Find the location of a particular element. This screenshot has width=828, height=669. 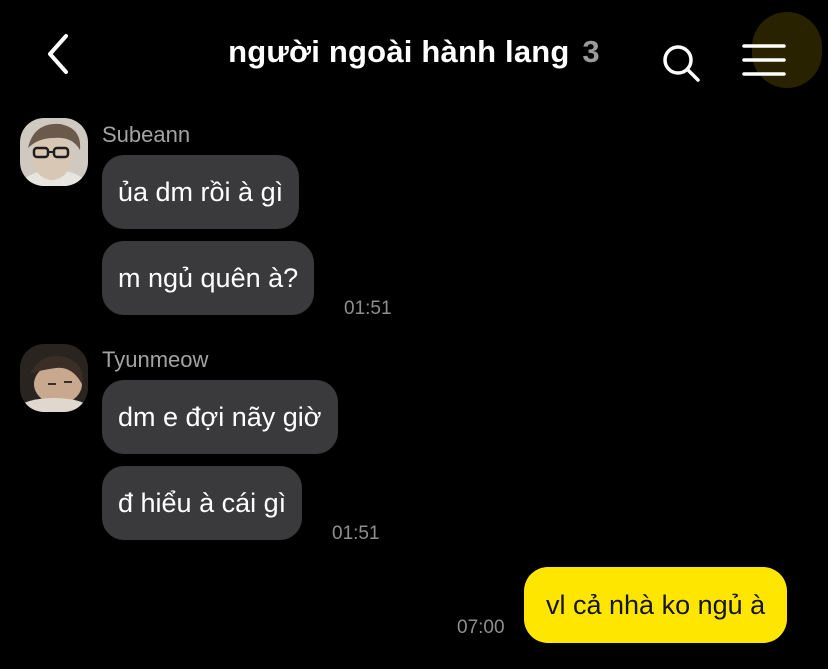

search-icon is located at coordinates (681, 63).